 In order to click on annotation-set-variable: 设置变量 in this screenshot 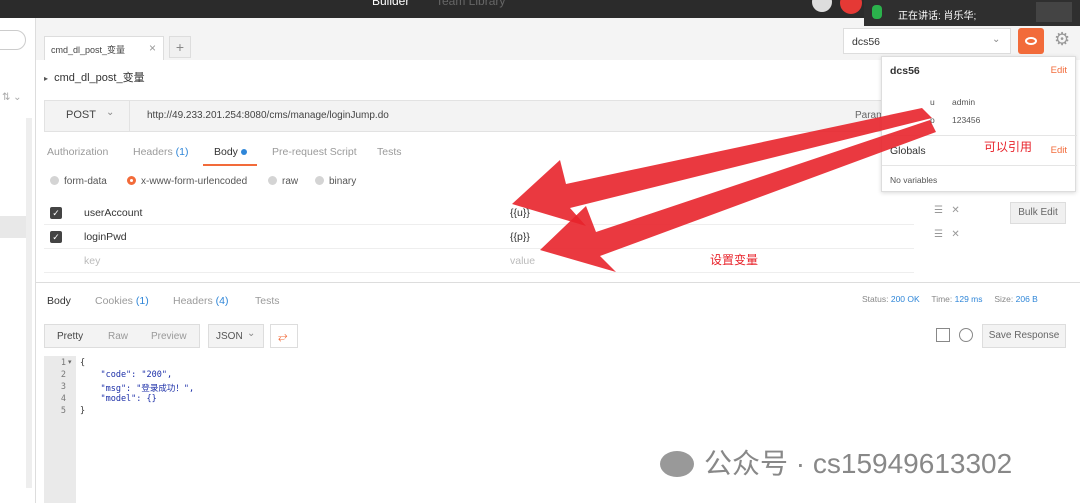, I will do `click(734, 260)`.